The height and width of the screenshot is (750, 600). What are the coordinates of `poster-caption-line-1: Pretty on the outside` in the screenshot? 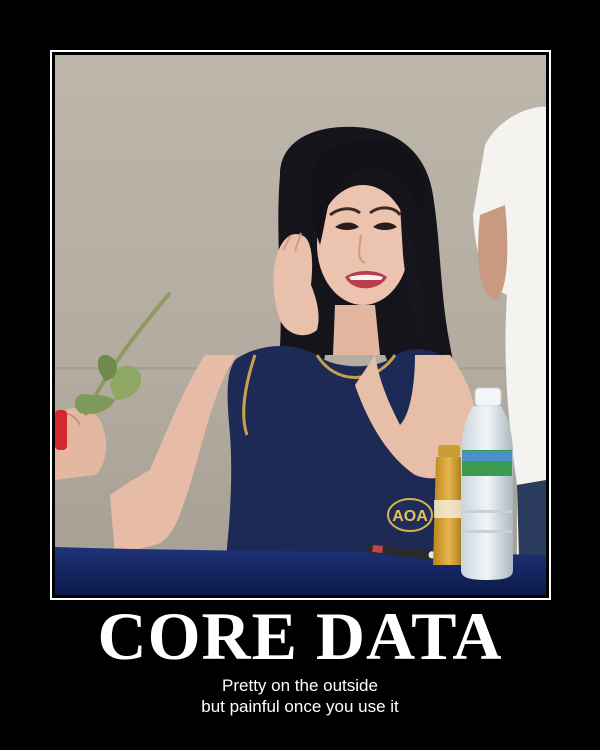 It's located at (300, 685).